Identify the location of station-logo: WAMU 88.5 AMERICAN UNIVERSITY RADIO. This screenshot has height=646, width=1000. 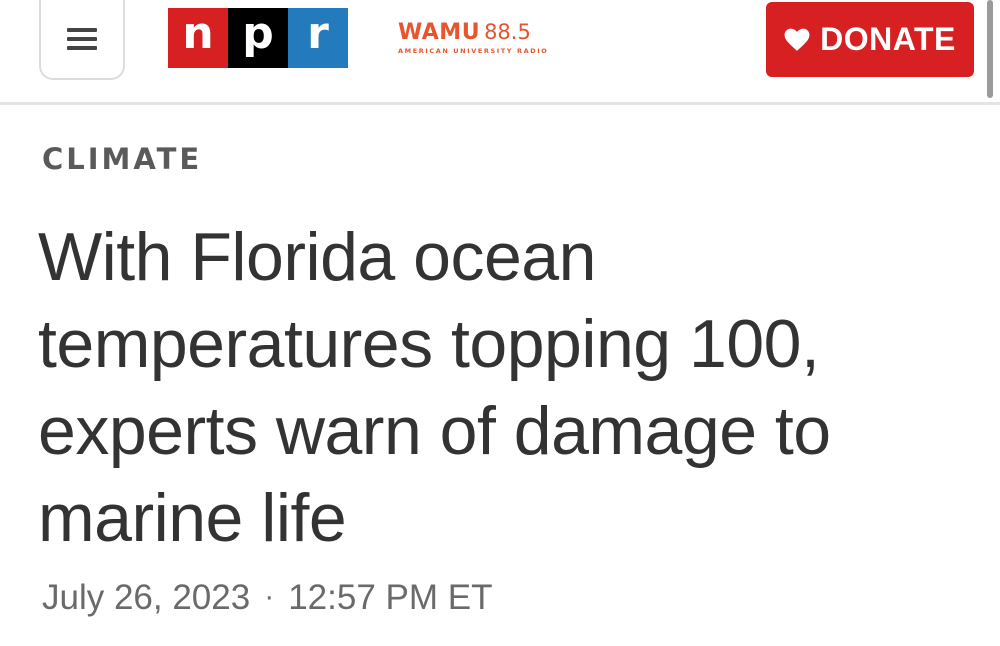
(473, 37).